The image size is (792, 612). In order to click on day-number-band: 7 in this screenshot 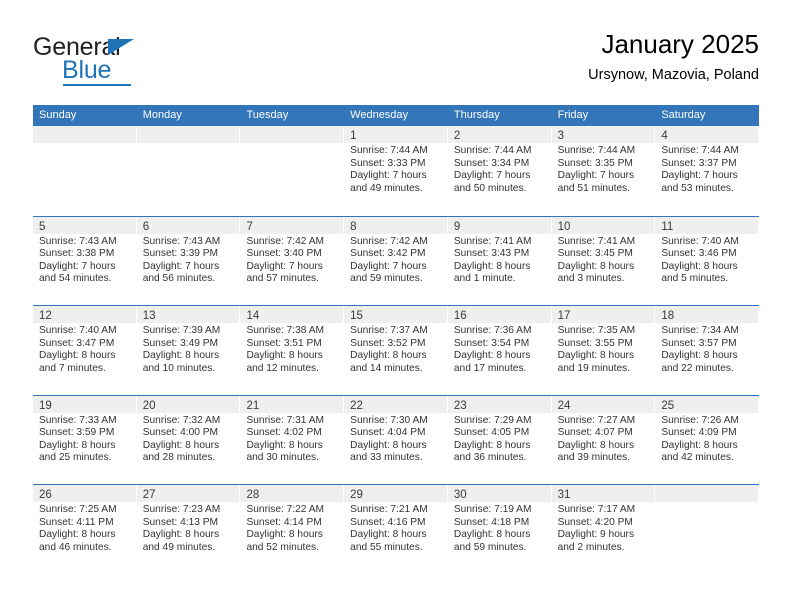, I will do `click(292, 225)`.